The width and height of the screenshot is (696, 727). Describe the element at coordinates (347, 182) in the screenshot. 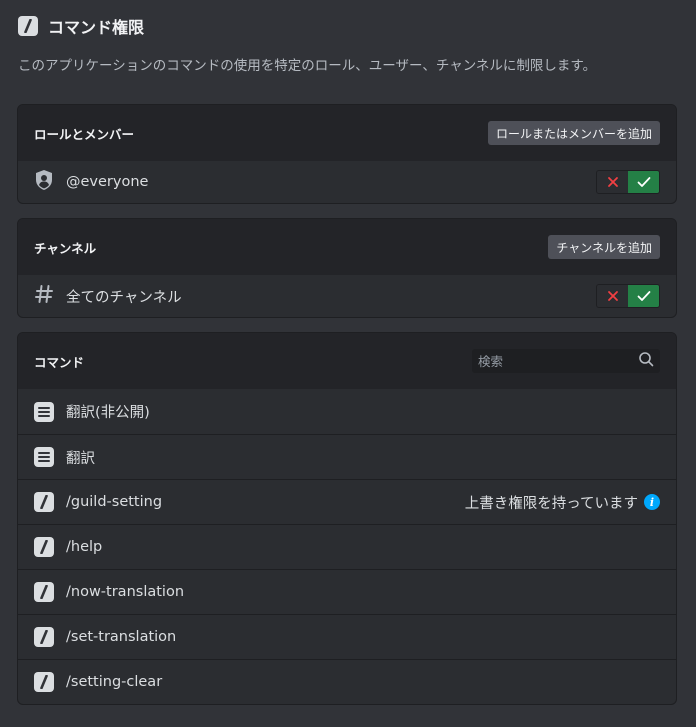

I see `permission-row-everyone: @everyone` at that location.